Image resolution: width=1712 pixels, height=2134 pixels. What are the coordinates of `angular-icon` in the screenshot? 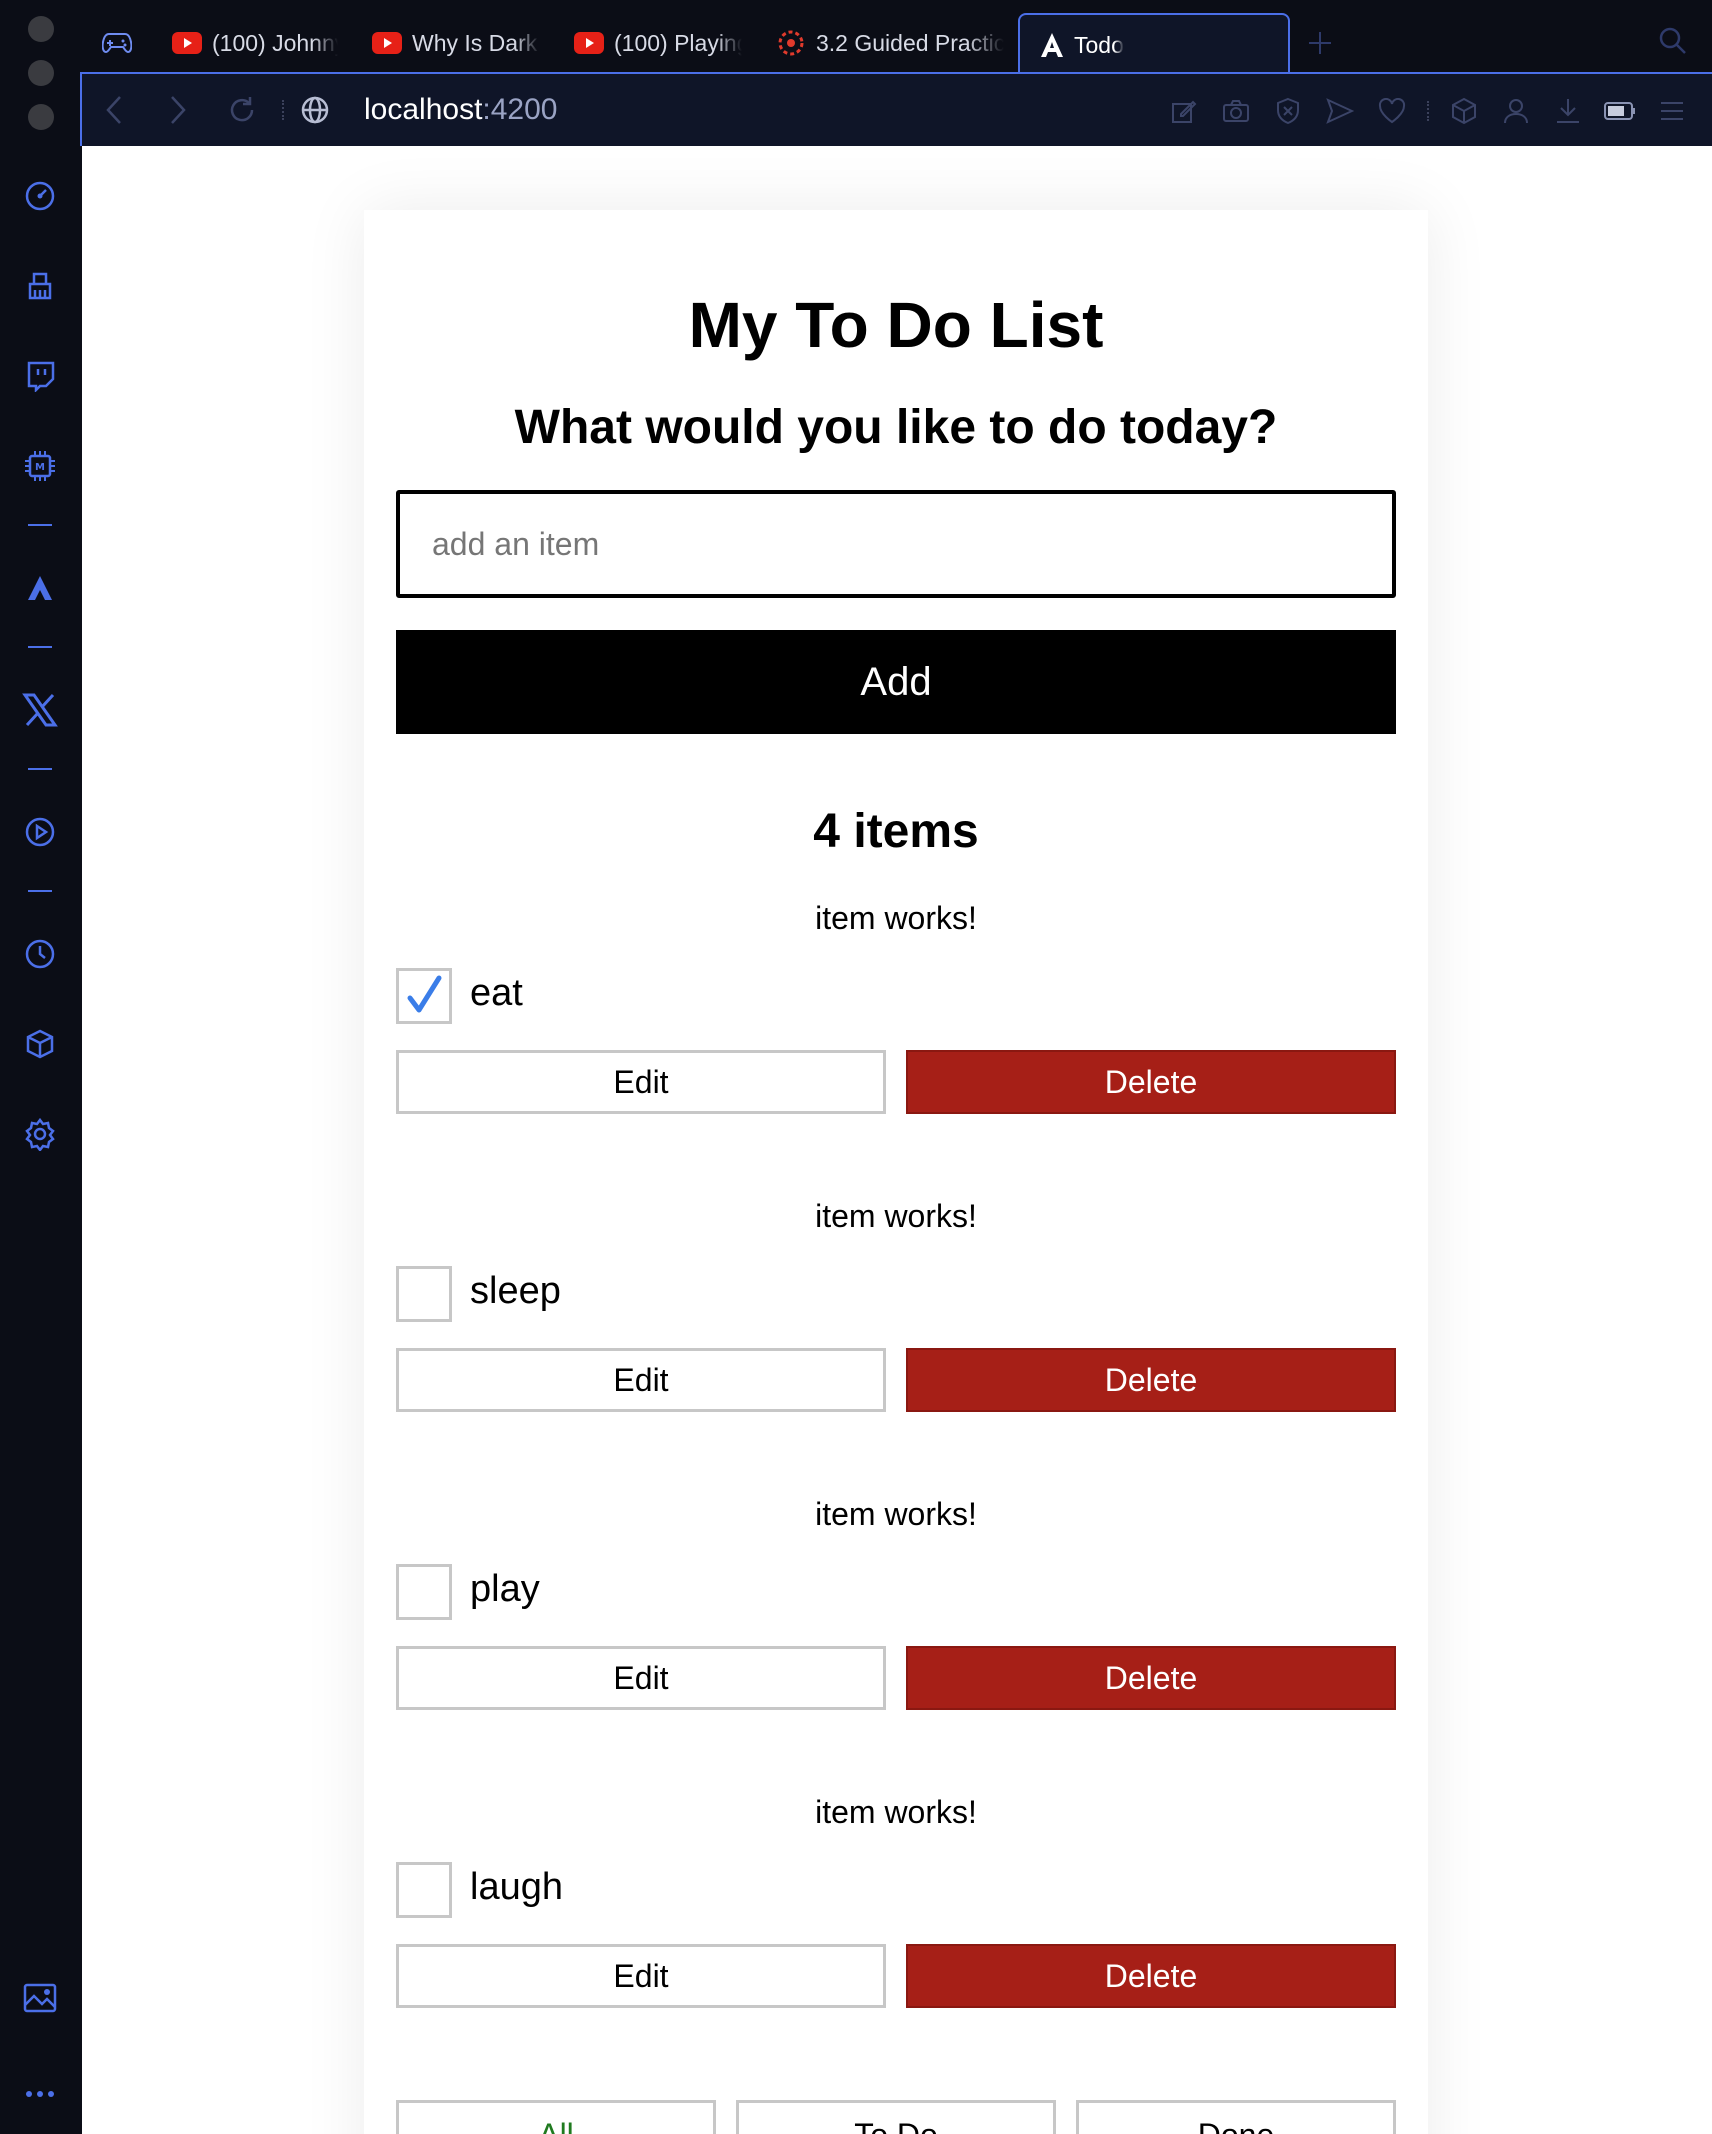 It's located at (1052, 45).